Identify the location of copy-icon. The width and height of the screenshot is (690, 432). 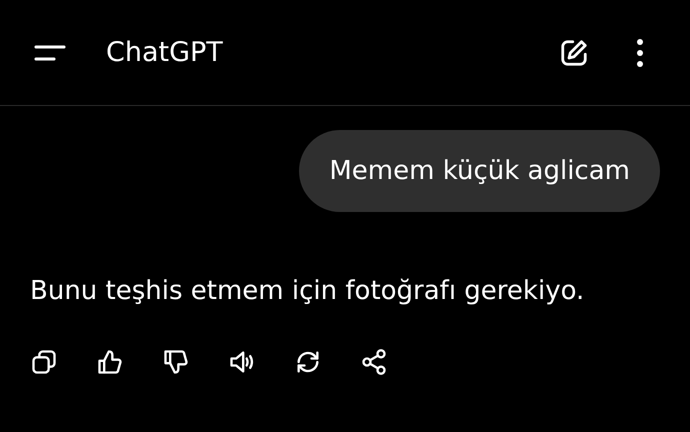
(44, 362).